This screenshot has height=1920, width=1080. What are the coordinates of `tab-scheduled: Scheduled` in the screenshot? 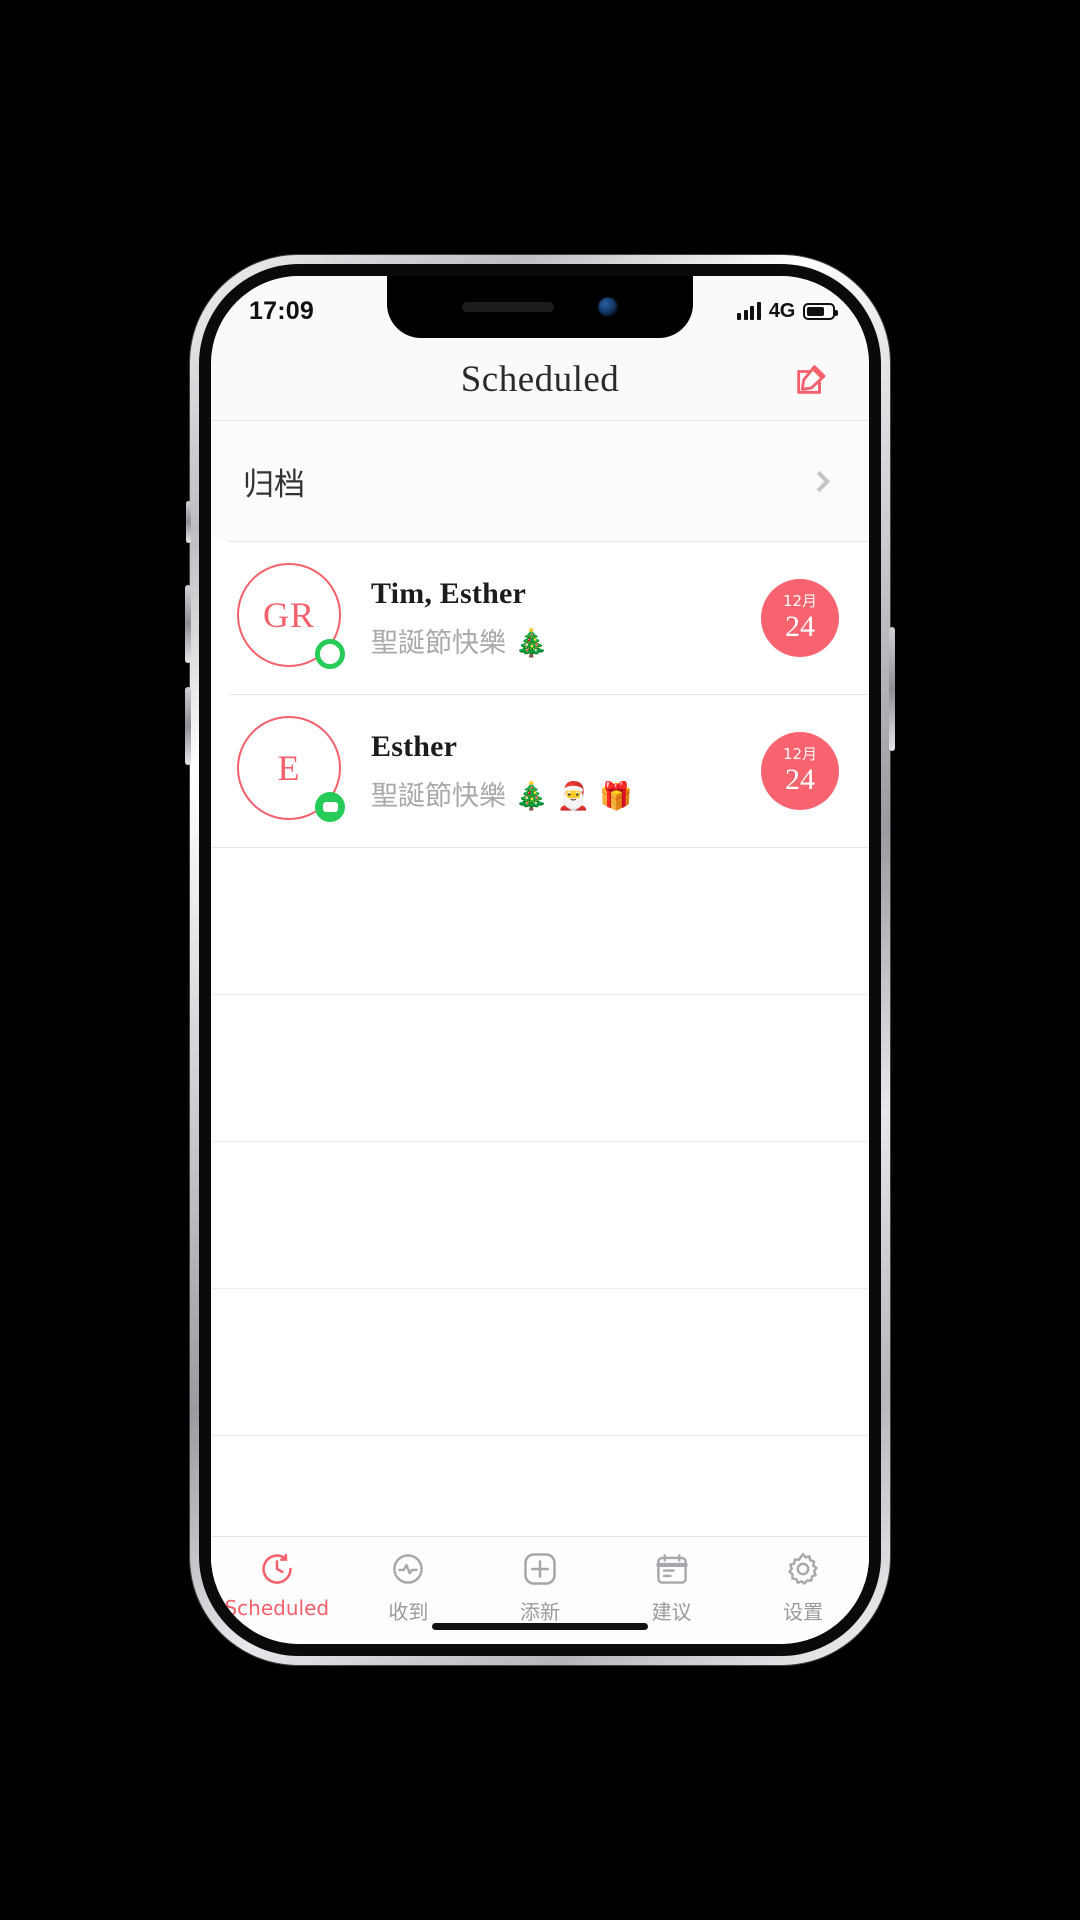 It's located at (277, 1584).